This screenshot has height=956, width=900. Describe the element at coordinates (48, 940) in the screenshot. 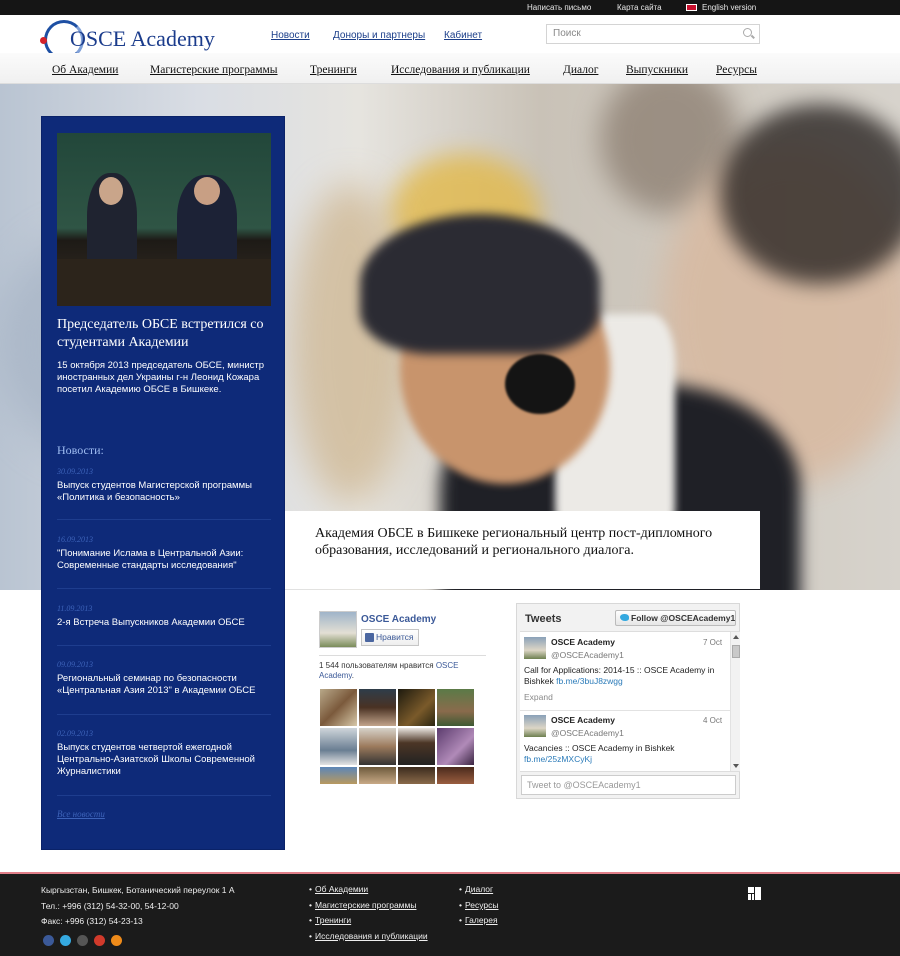

I see `facebook-icon` at that location.